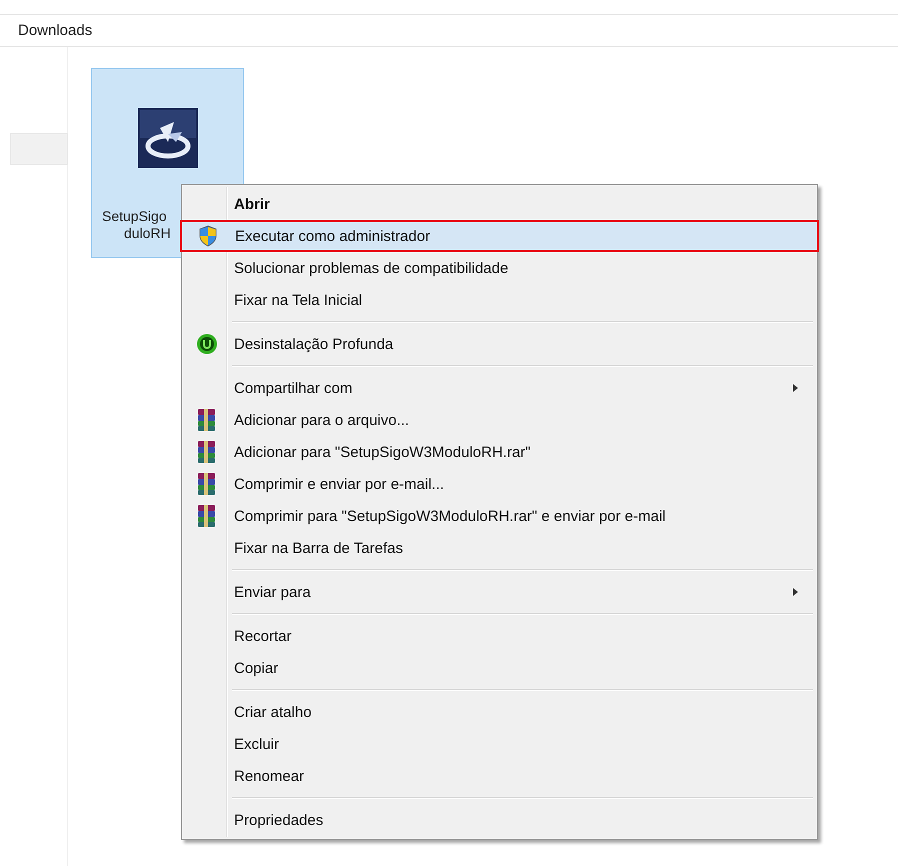 The image size is (898, 866). I want to click on menu-item-label: Comprimir para "SetupSigoW3ModuloRH.rar" e enviar por e-mail, so click(450, 516).